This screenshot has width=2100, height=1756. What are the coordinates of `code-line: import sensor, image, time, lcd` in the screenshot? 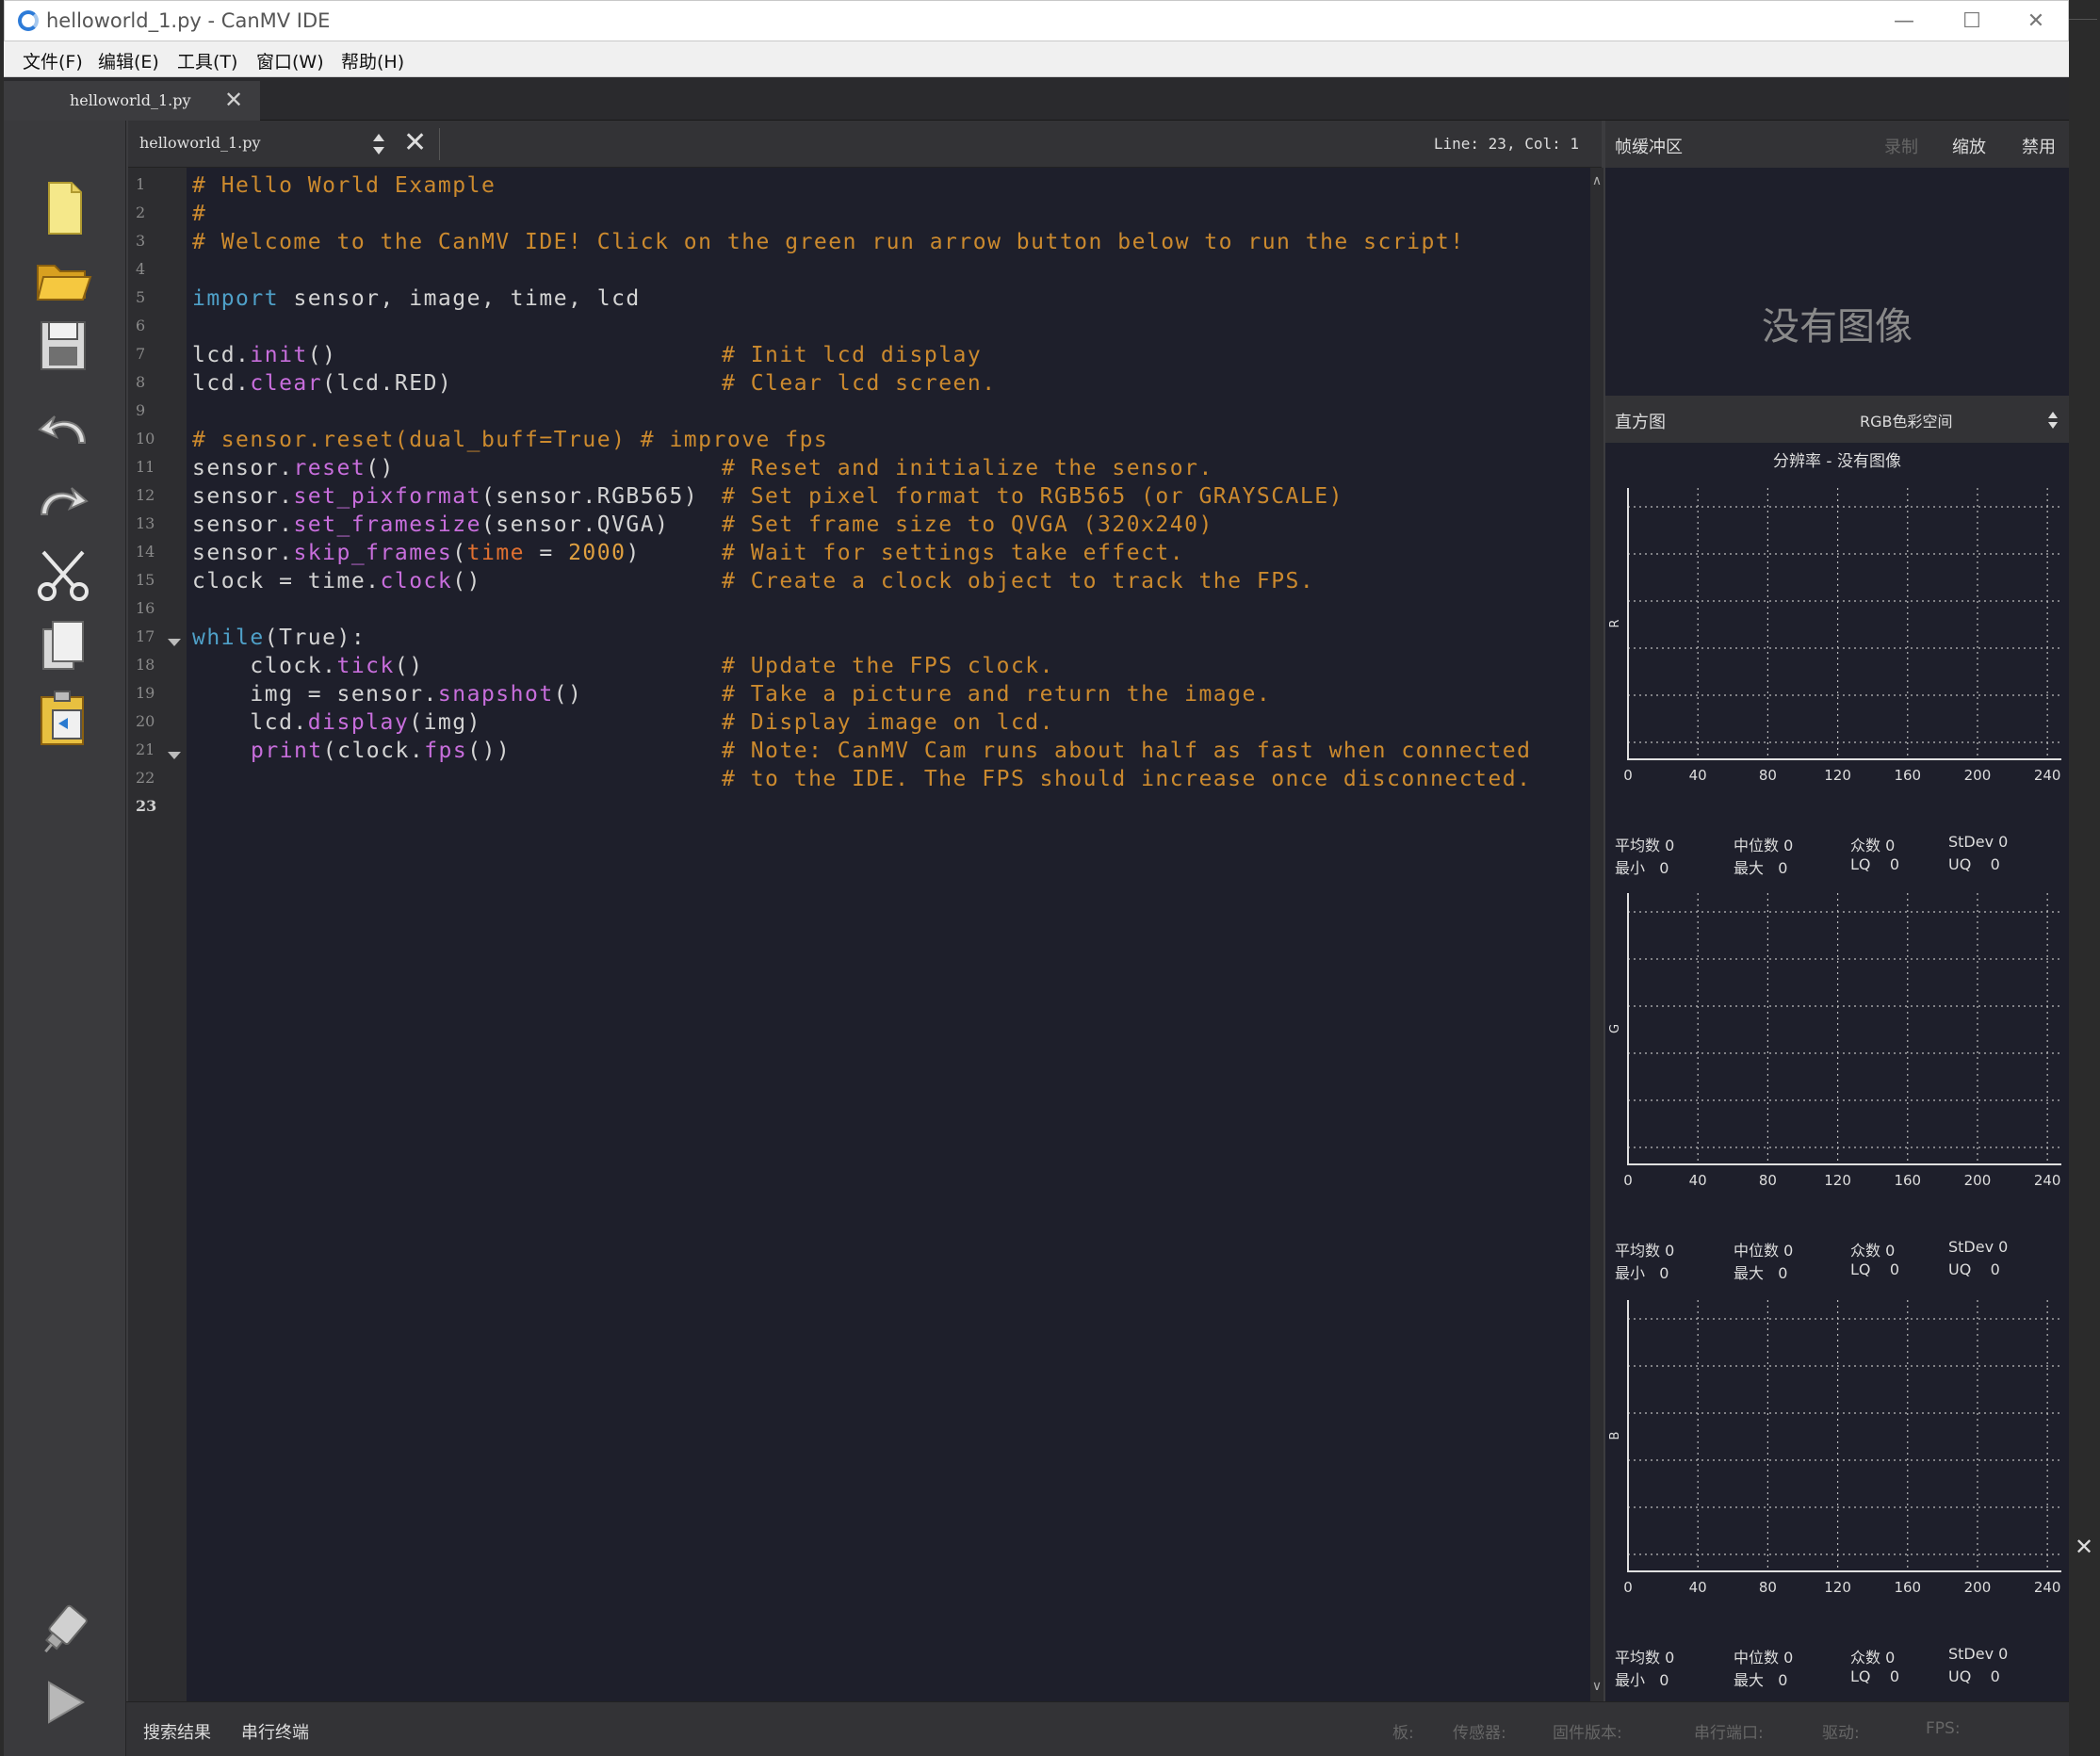 It's located at (416, 299).